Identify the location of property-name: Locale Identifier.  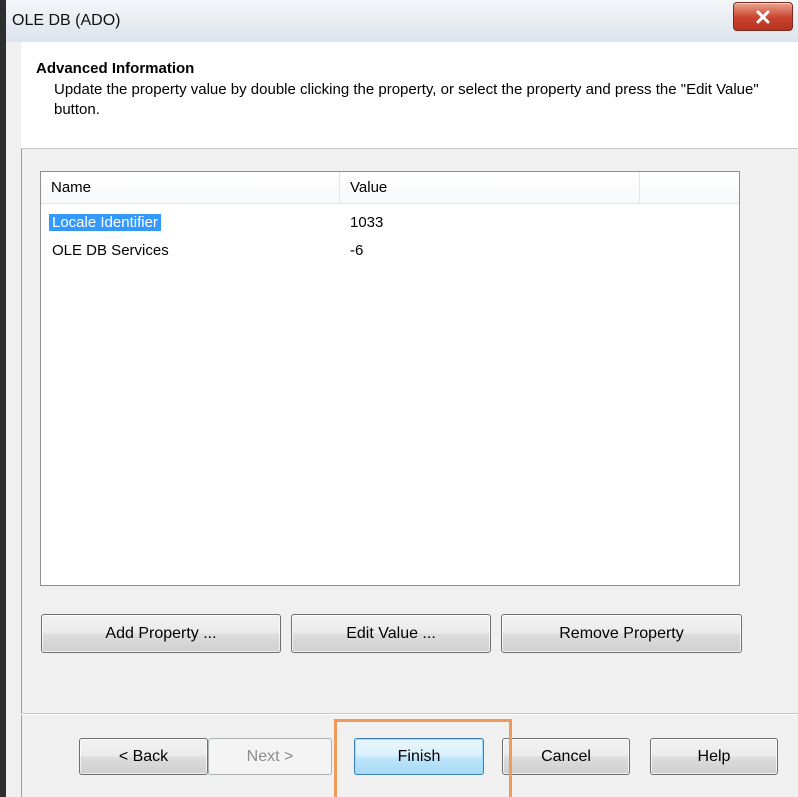
(105, 222).